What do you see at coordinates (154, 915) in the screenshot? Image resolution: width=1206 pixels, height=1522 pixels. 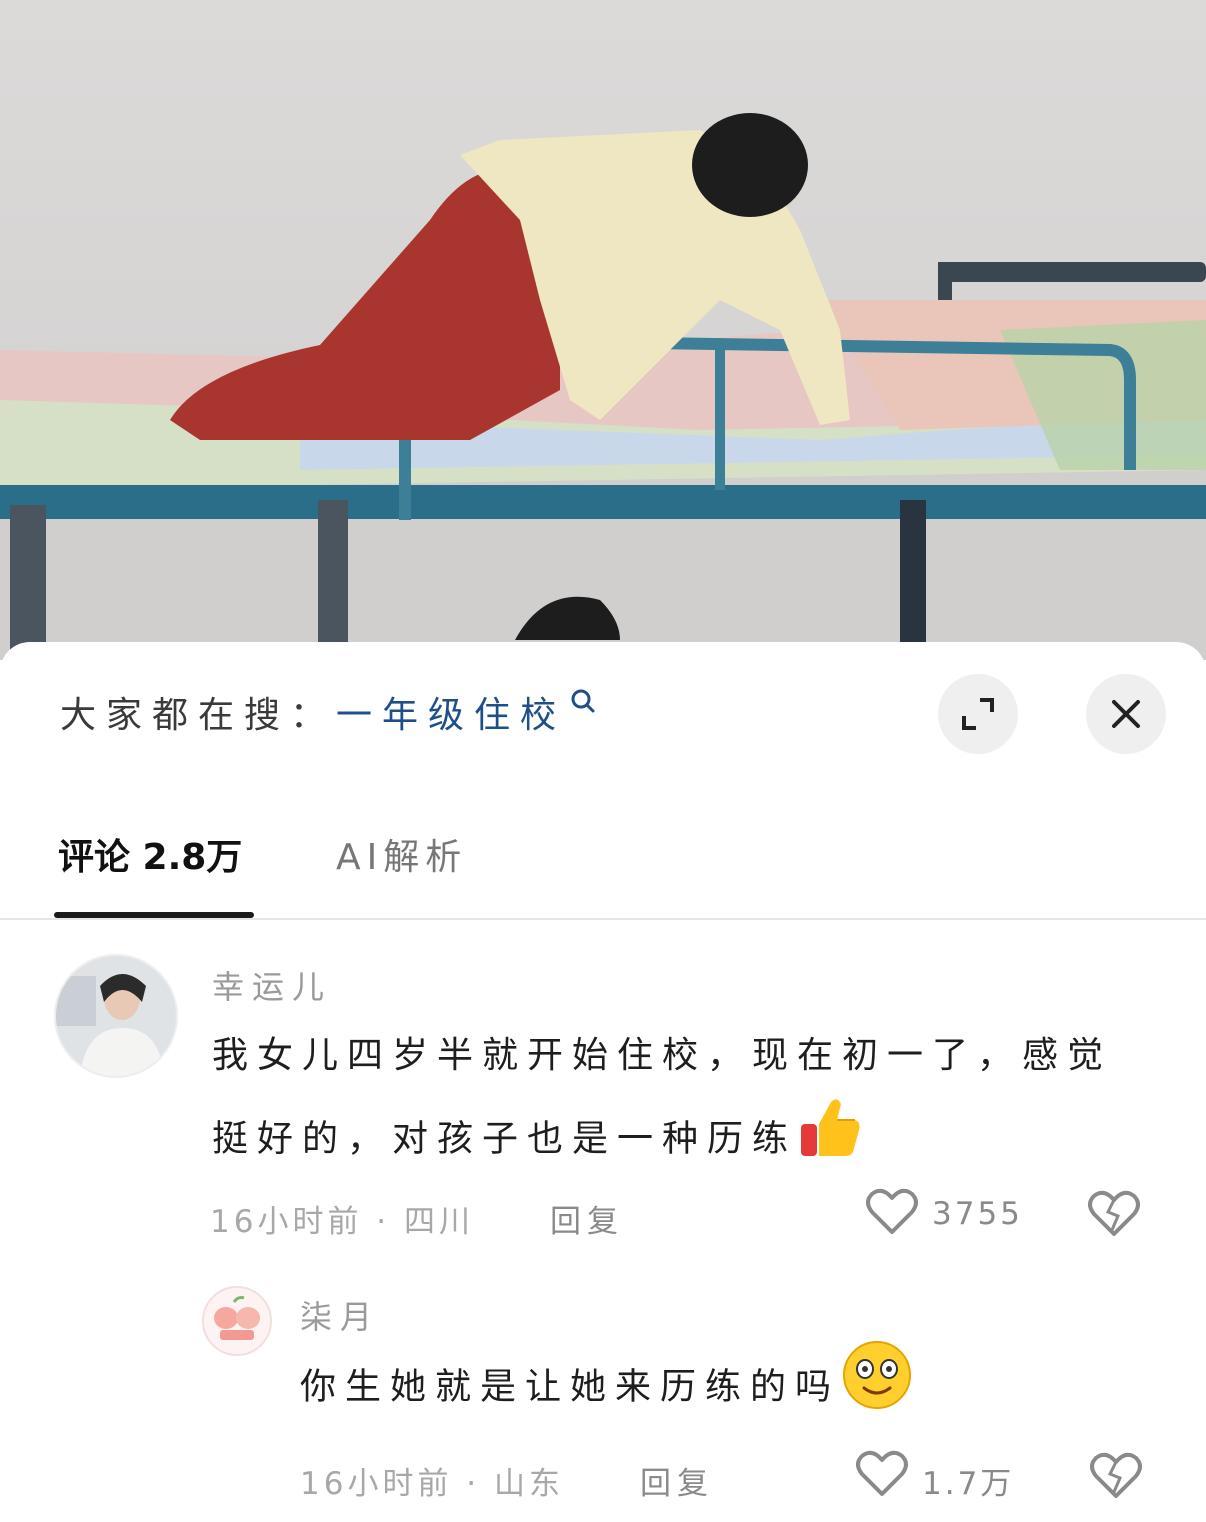 I see `active-tab-indicator` at bounding box center [154, 915].